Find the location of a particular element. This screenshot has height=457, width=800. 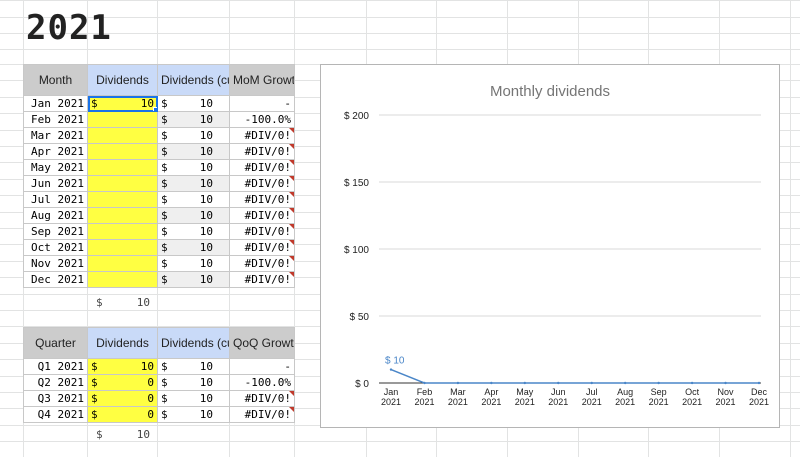

sheet-title: 2021 is located at coordinates (69, 28).